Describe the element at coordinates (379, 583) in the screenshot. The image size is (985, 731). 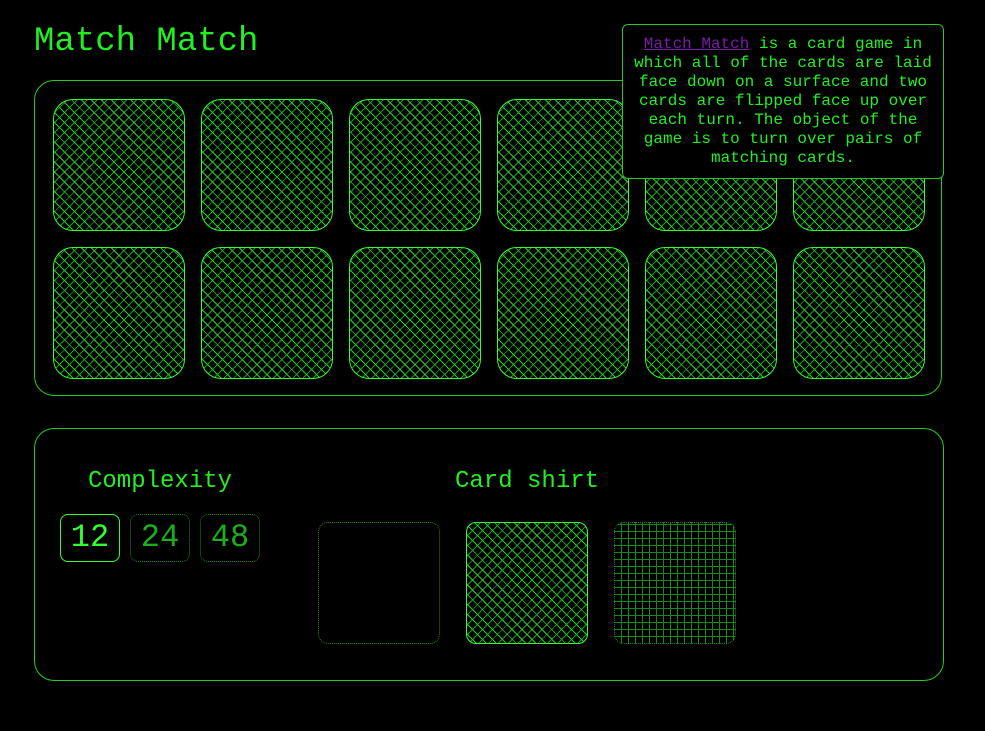
I see `card-shirt-blank` at that location.